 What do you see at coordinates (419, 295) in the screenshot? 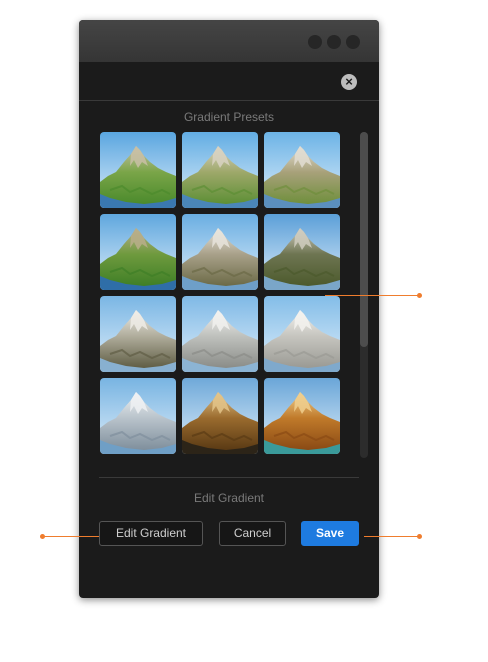
I see `callout-dot-presets` at bounding box center [419, 295].